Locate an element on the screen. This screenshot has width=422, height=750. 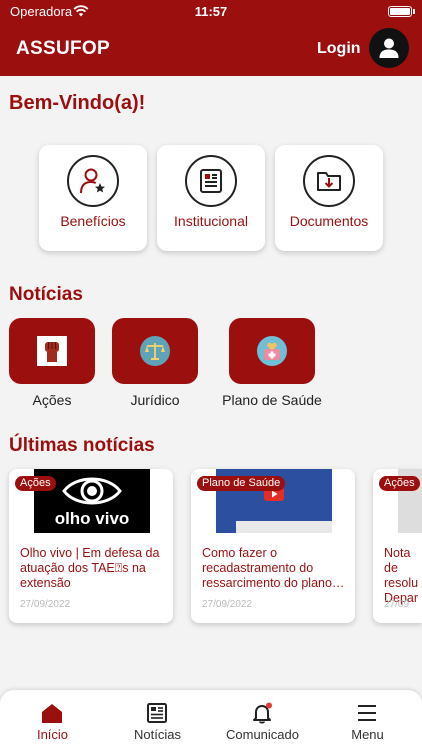
nav-comunicado: Comunicado is located at coordinates (262, 720).